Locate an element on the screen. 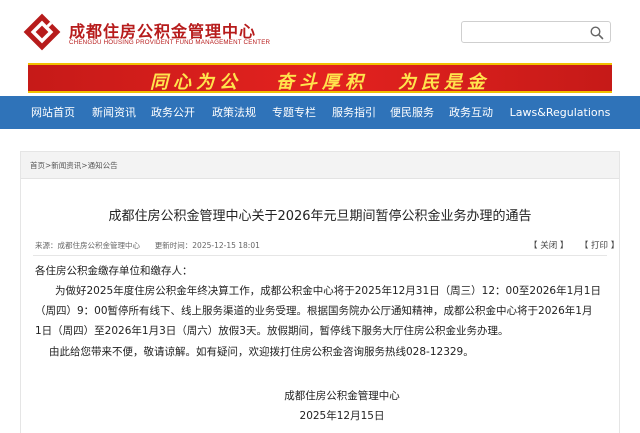  breadcrumb: 首页>新闻资讯>通知公告 is located at coordinates (74, 165).